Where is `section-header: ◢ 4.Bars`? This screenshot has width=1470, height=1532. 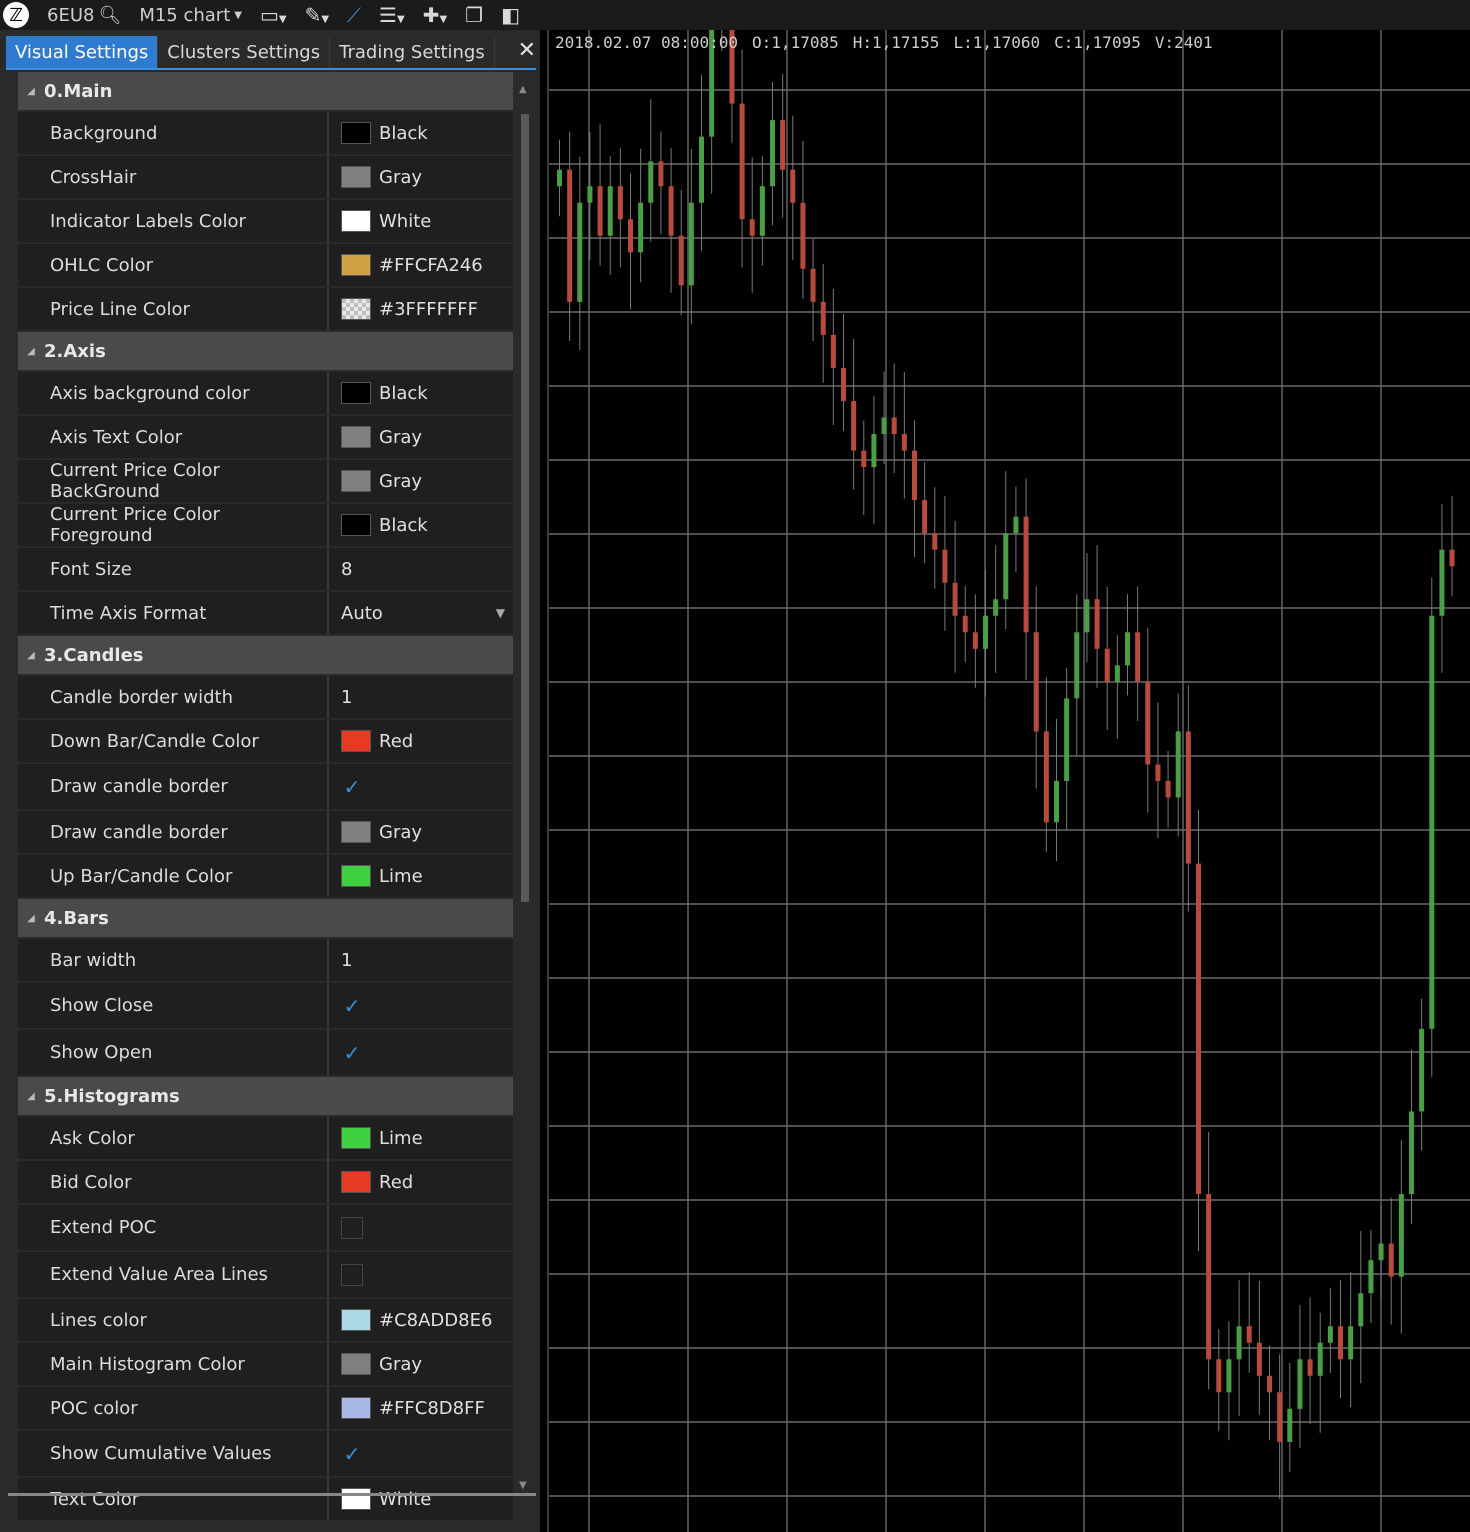
section-header: ◢ 4.Bars is located at coordinates (265, 918).